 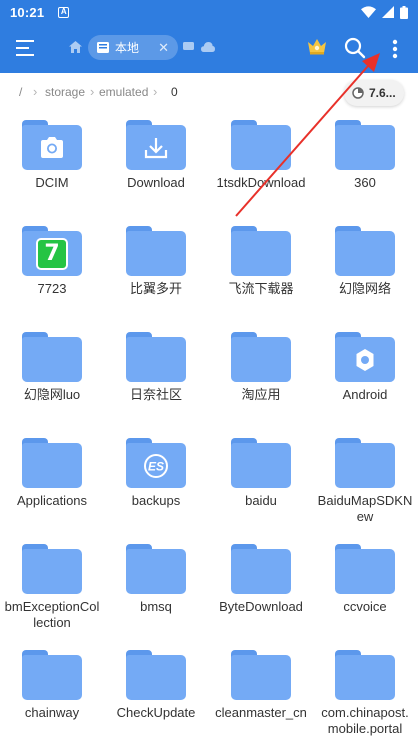 I want to click on folder-item: Download, so click(x=156, y=165).